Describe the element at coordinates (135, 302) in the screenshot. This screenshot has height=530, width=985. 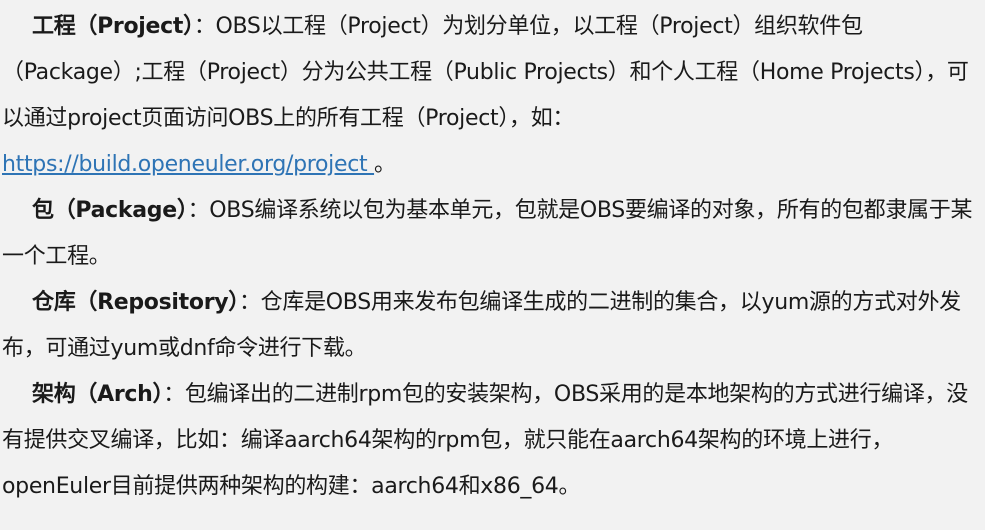
I see `term-repository: 仓库（Repository）` at that location.